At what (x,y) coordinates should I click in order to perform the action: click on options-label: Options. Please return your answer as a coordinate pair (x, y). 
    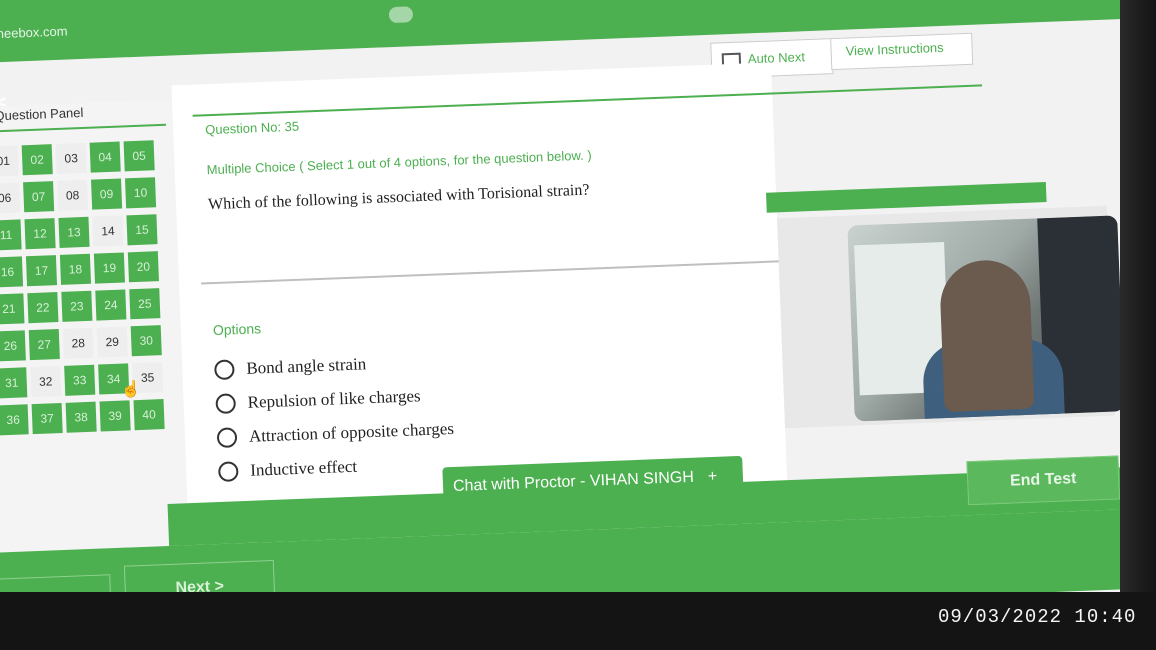
    Looking at the image, I should click on (237, 329).